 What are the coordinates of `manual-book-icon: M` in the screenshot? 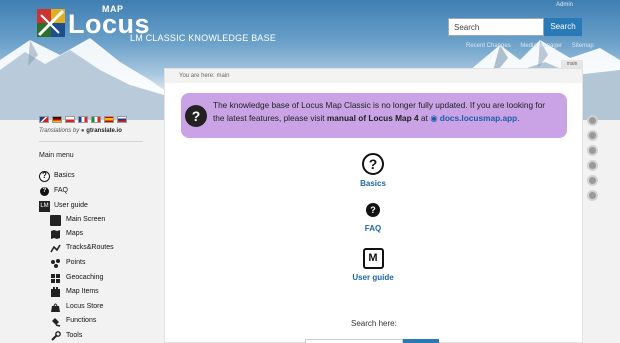 It's located at (373, 258).